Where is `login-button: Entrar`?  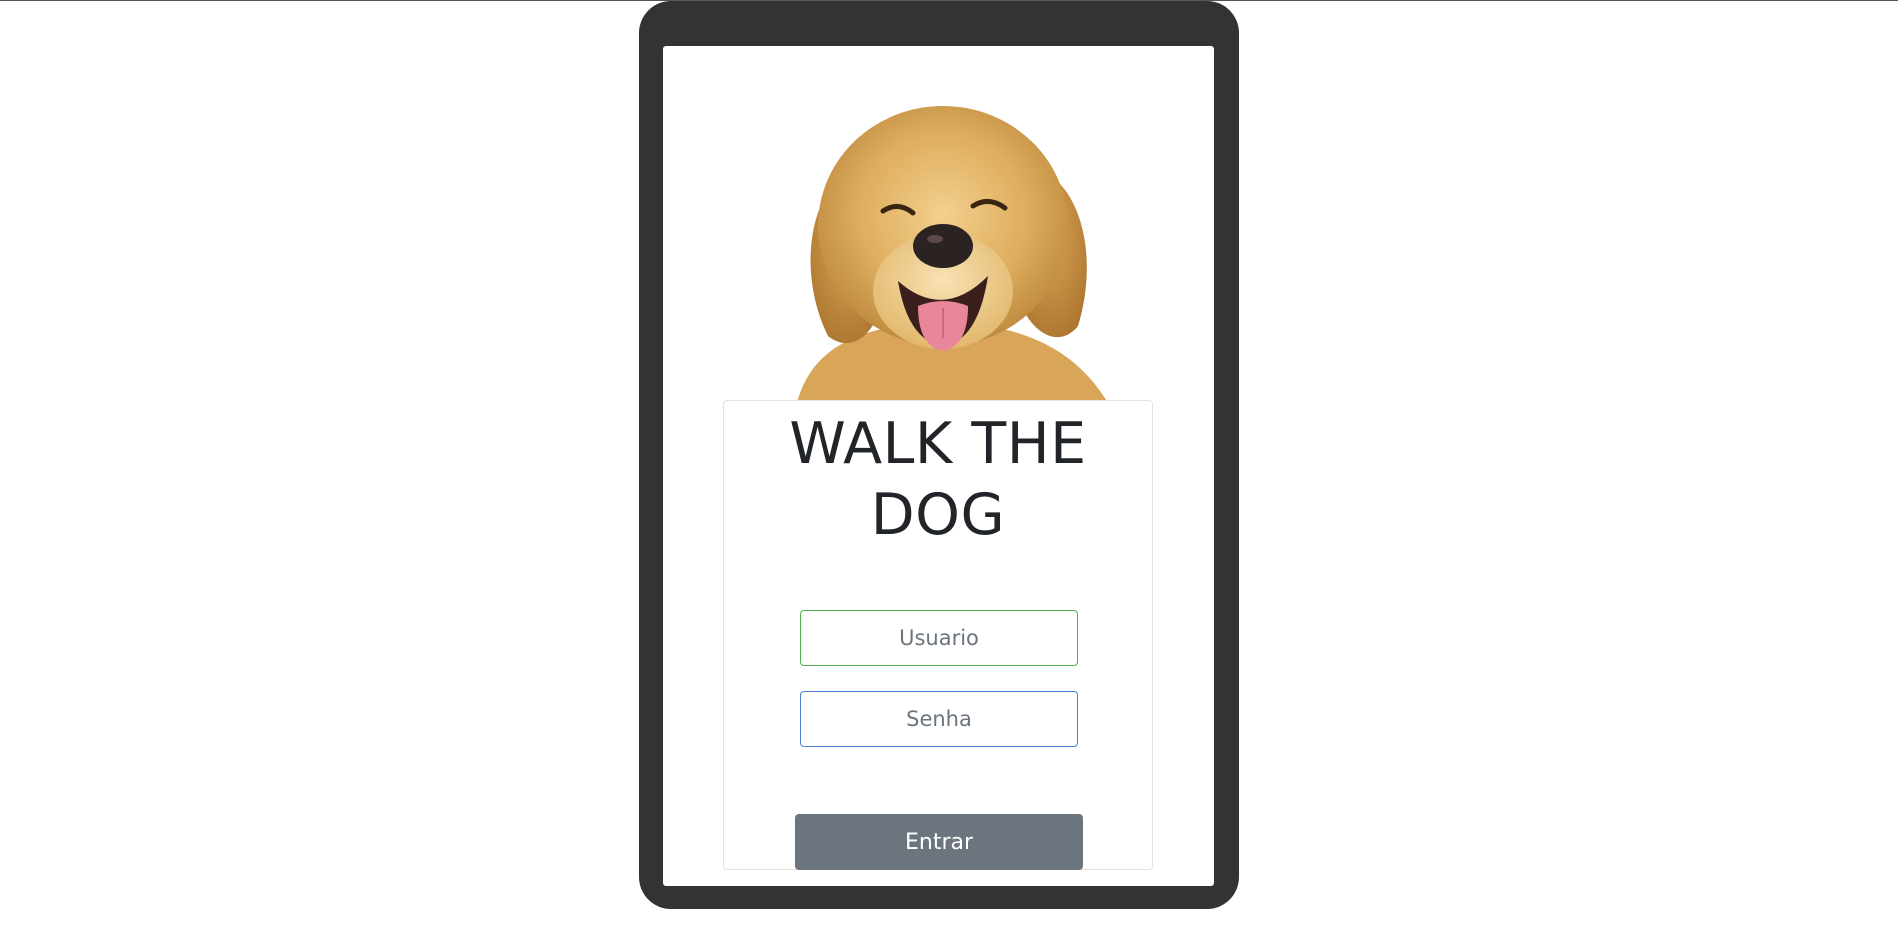 login-button: Entrar is located at coordinates (939, 842).